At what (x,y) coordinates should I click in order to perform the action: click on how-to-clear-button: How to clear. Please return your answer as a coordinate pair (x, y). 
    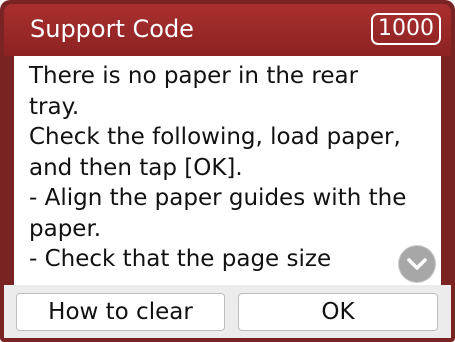
    Looking at the image, I should click on (120, 312).